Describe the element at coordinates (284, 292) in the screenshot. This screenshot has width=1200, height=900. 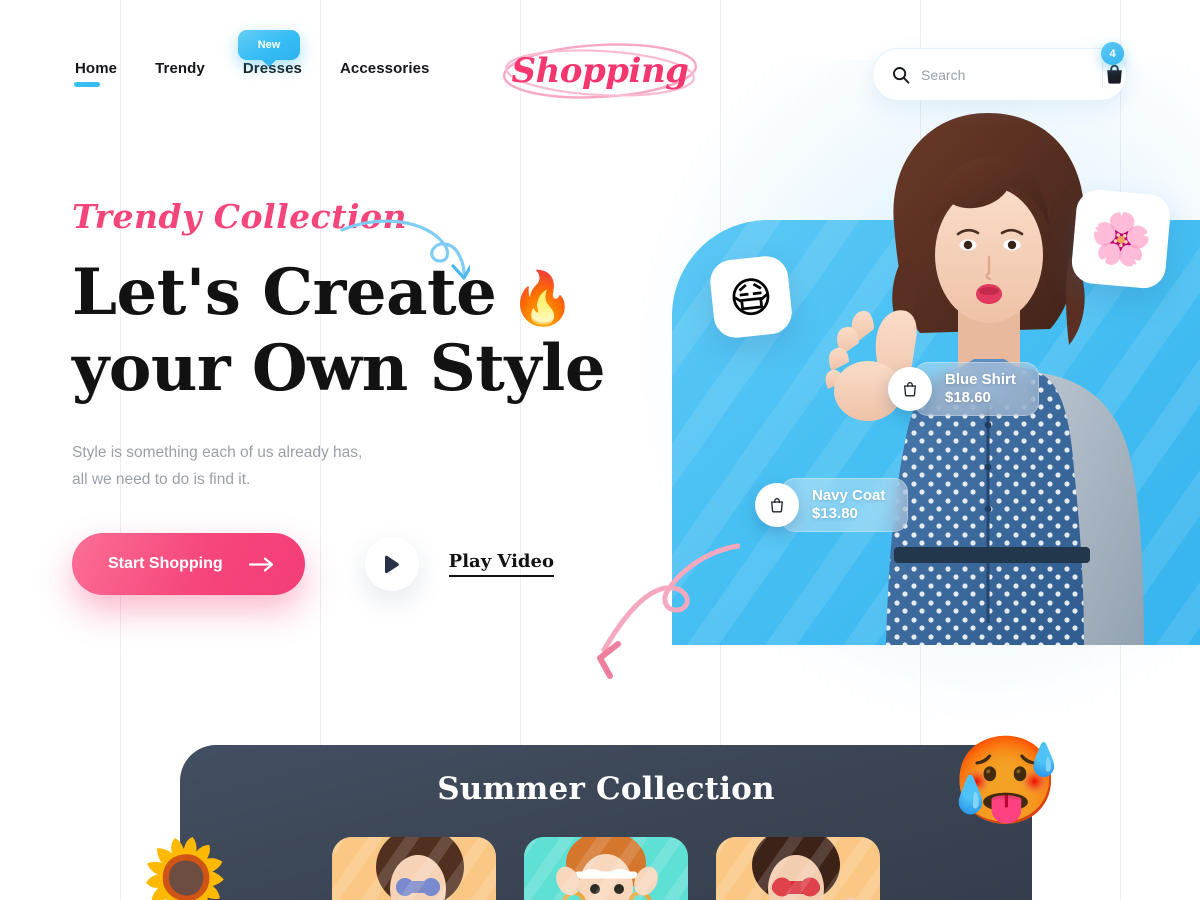
I see `hero-headline-text-1: Let's Create` at that location.